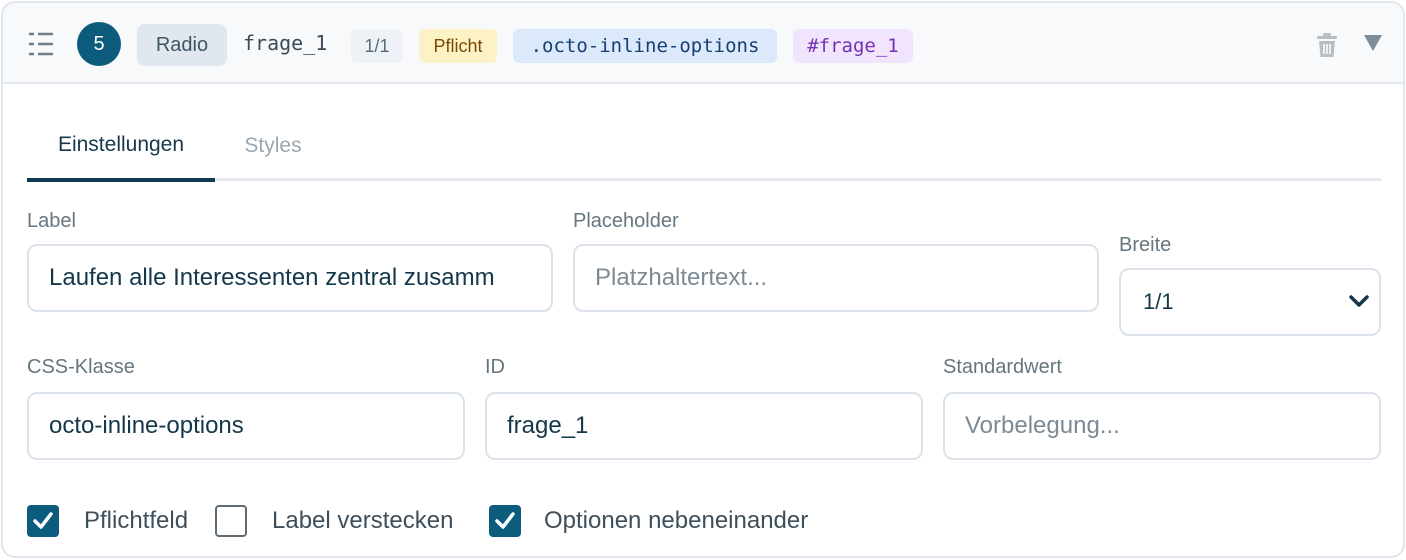  I want to click on tab-bar: Einstellungen Styles, so click(704, 146).